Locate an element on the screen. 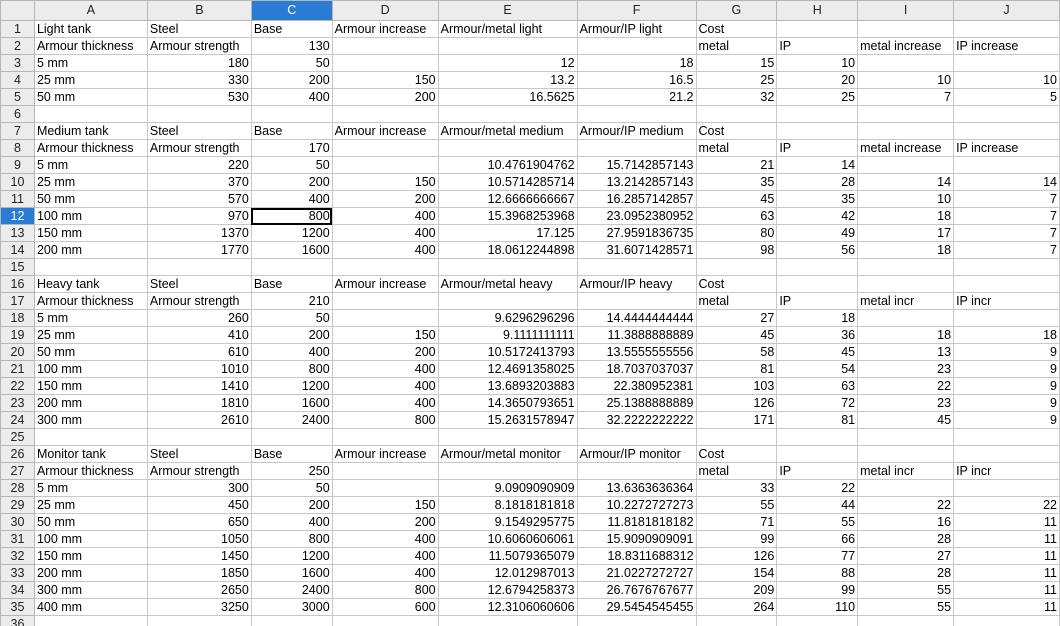 The image size is (1060, 626). cell-a10: 25 mm is located at coordinates (90, 182).